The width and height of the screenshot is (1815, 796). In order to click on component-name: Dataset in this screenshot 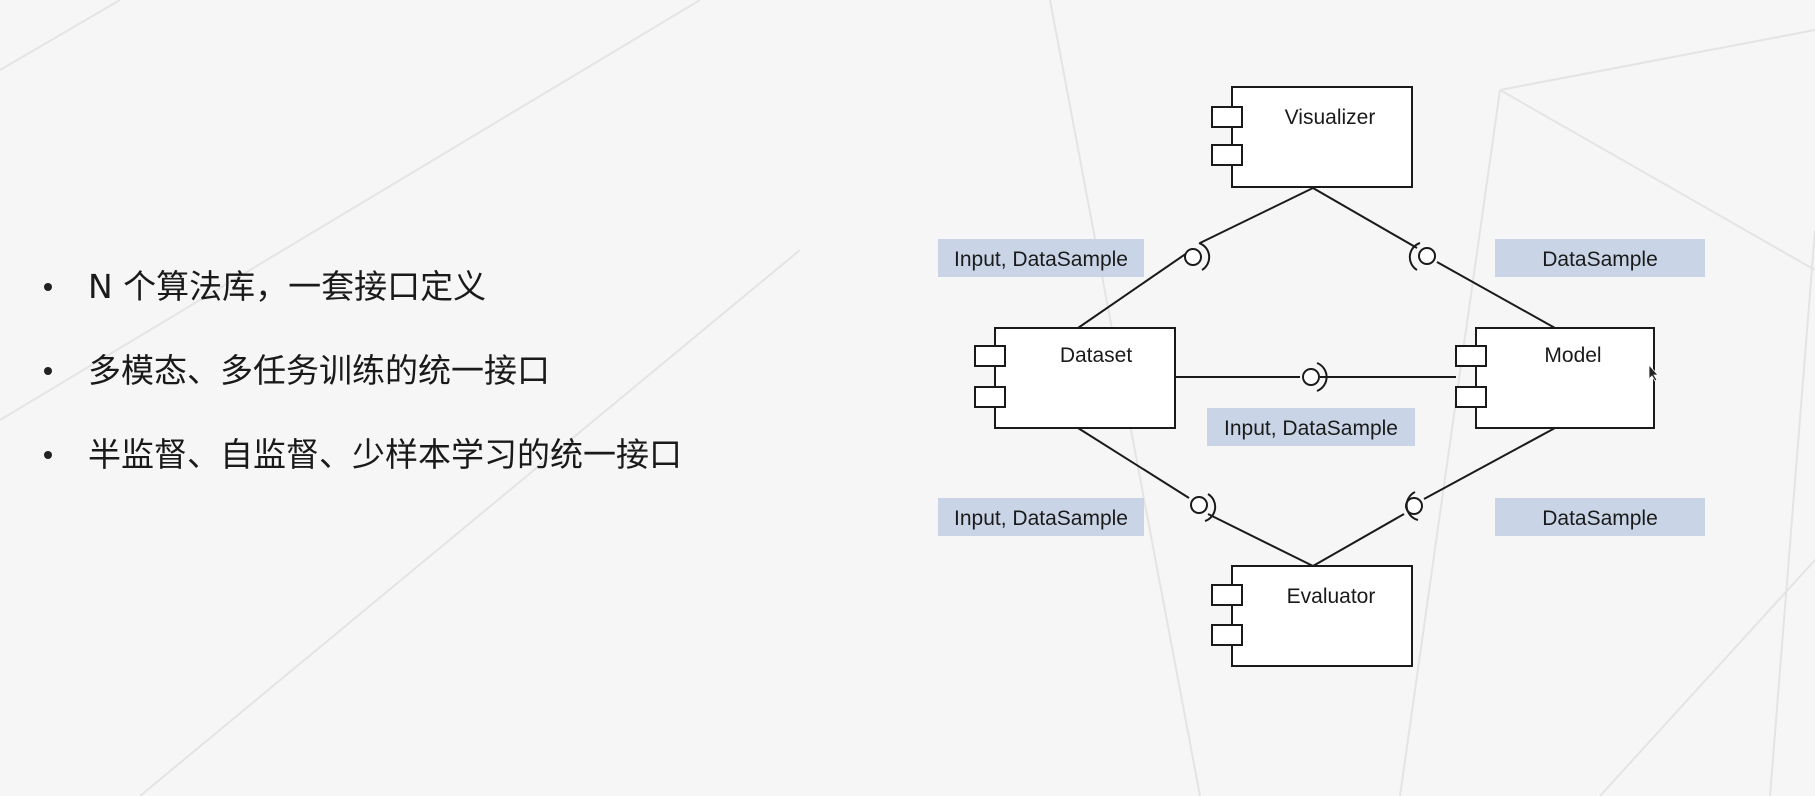, I will do `click(1096, 355)`.